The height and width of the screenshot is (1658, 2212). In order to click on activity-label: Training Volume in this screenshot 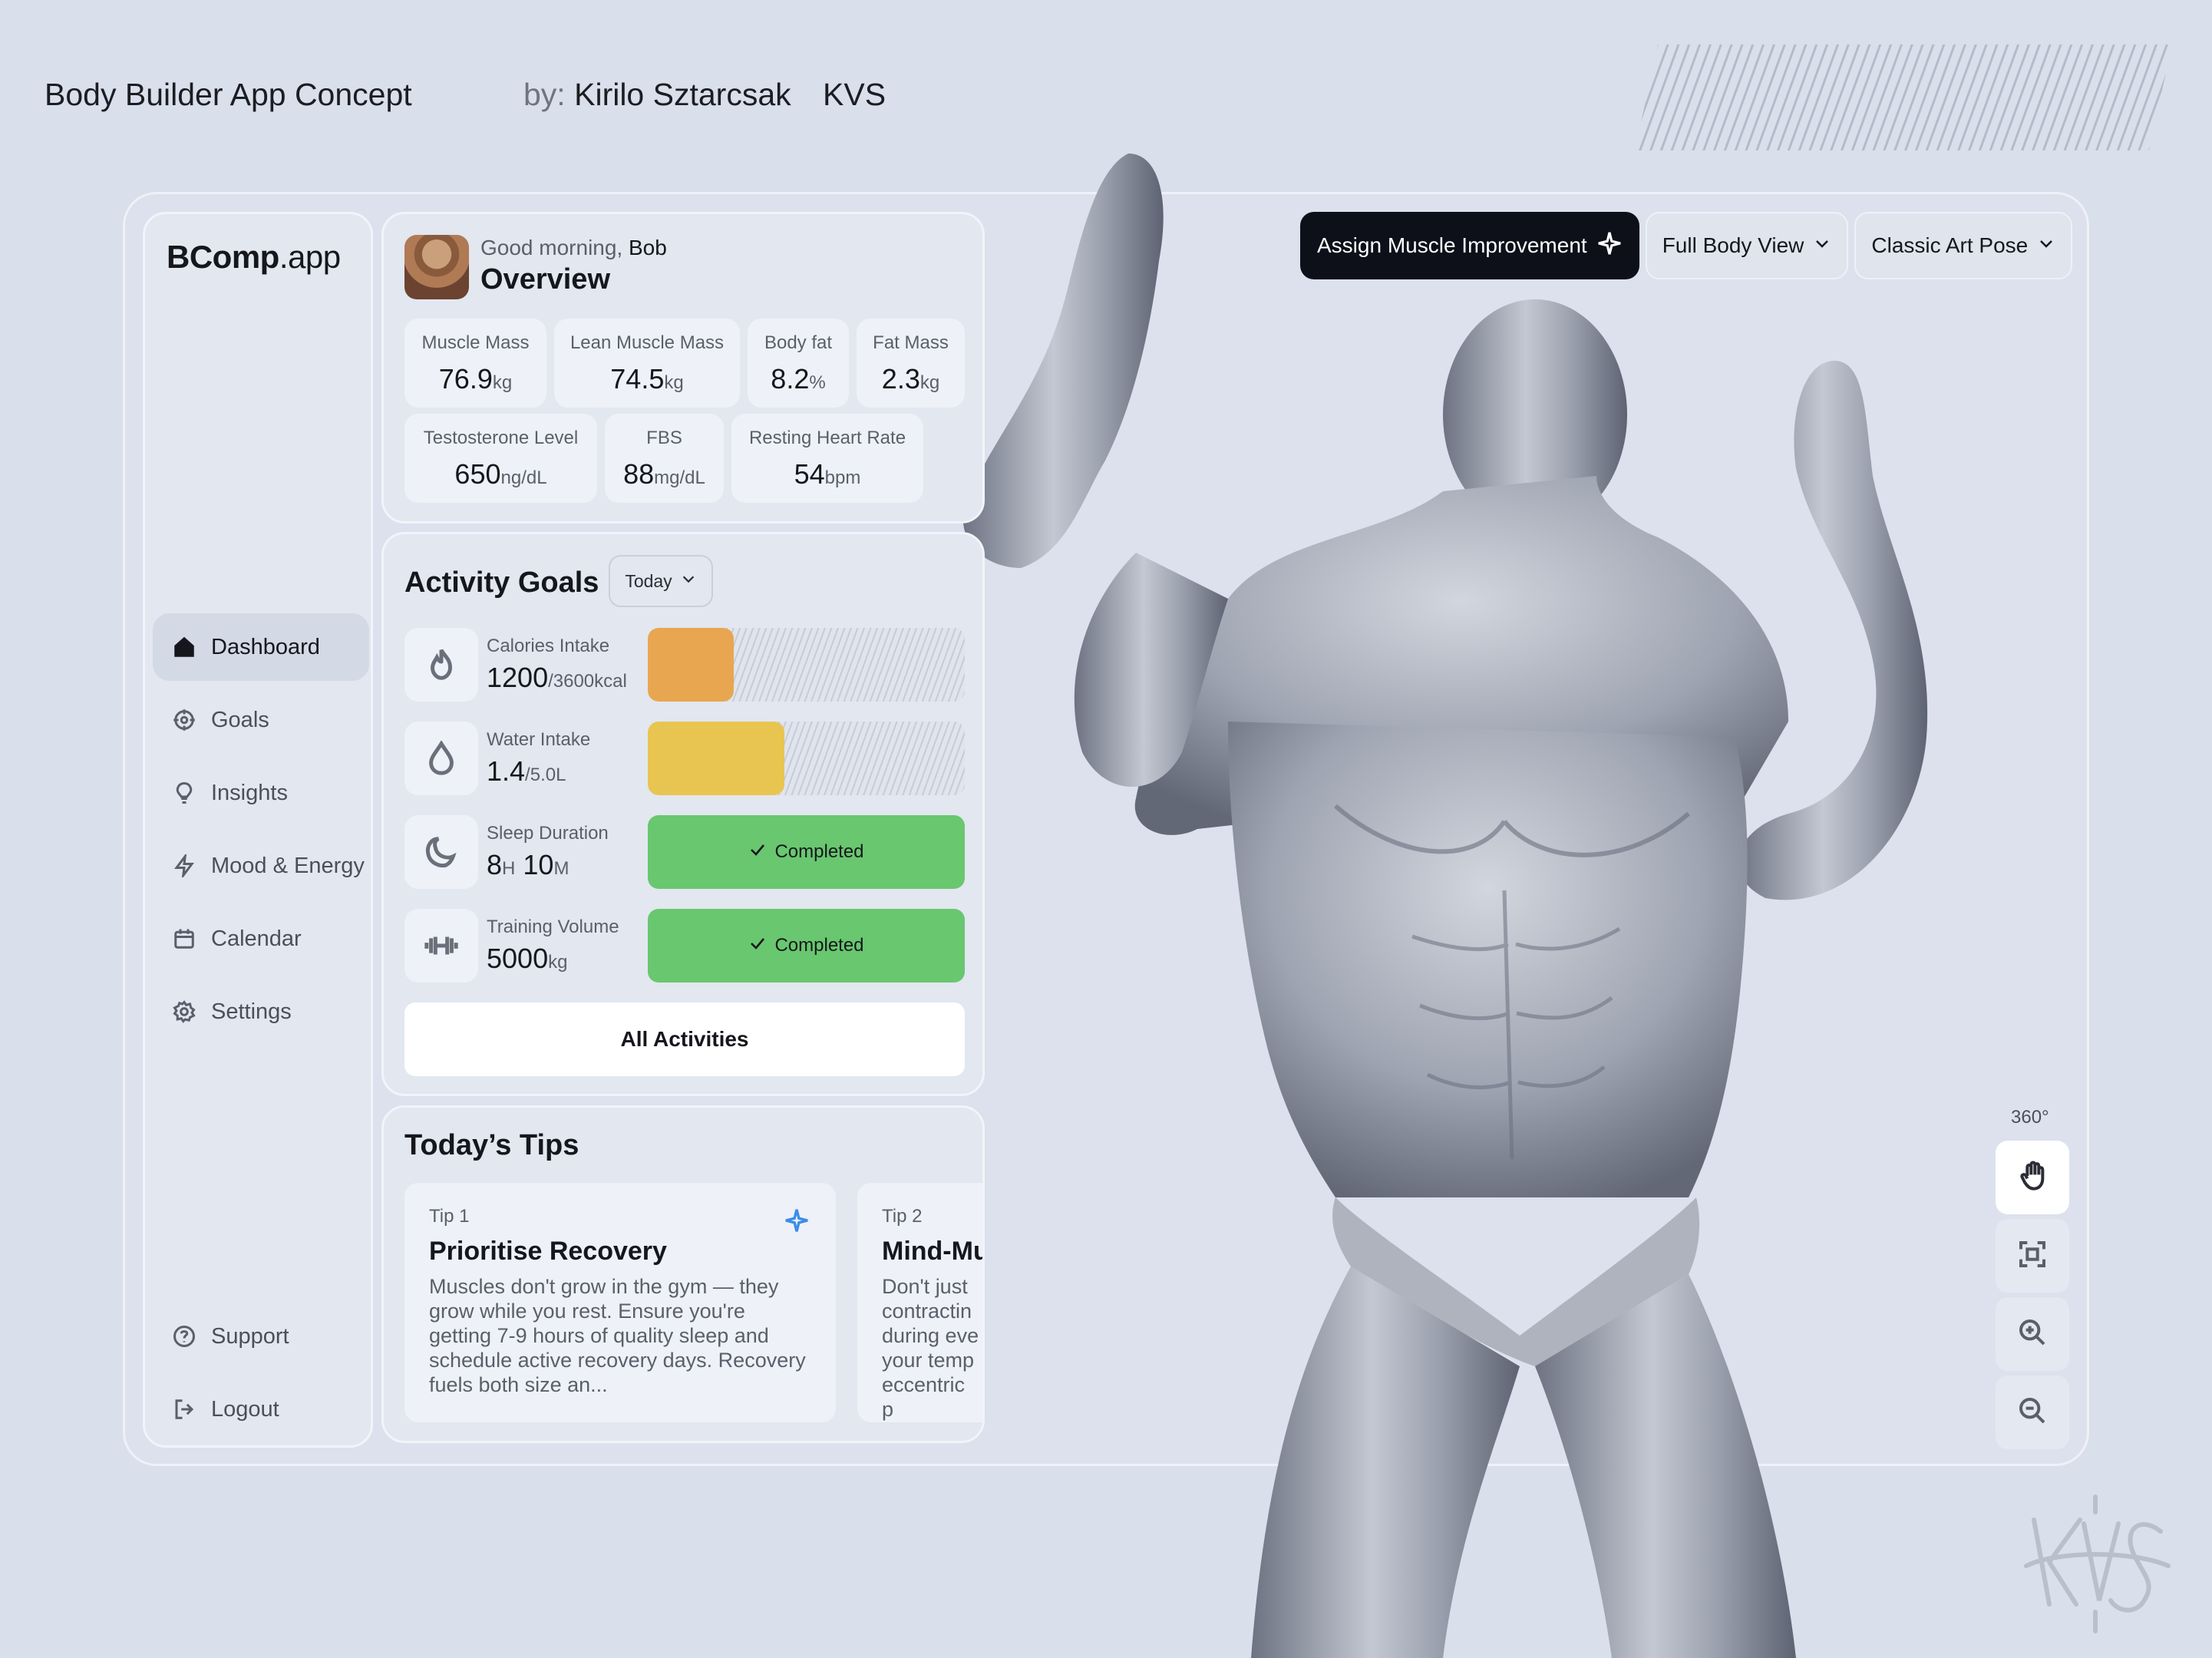, I will do `click(553, 927)`.